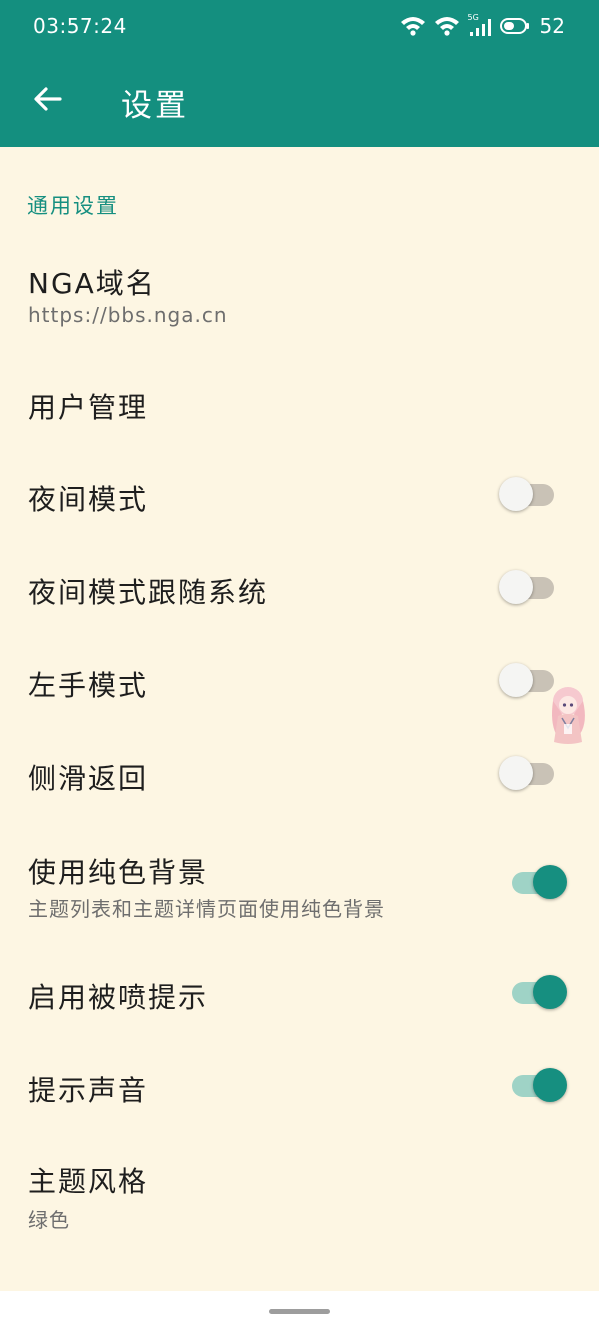 The image size is (599, 1333). I want to click on setting-title: 主题风格, so click(88, 1181).